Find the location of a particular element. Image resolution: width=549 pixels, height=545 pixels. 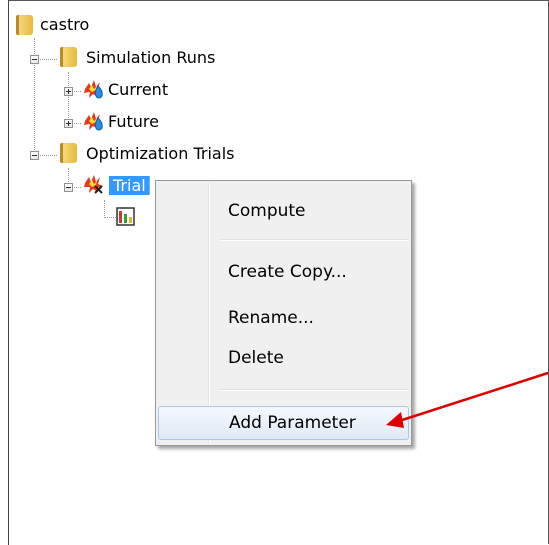

menu-item-label: Delete is located at coordinates (256, 358).